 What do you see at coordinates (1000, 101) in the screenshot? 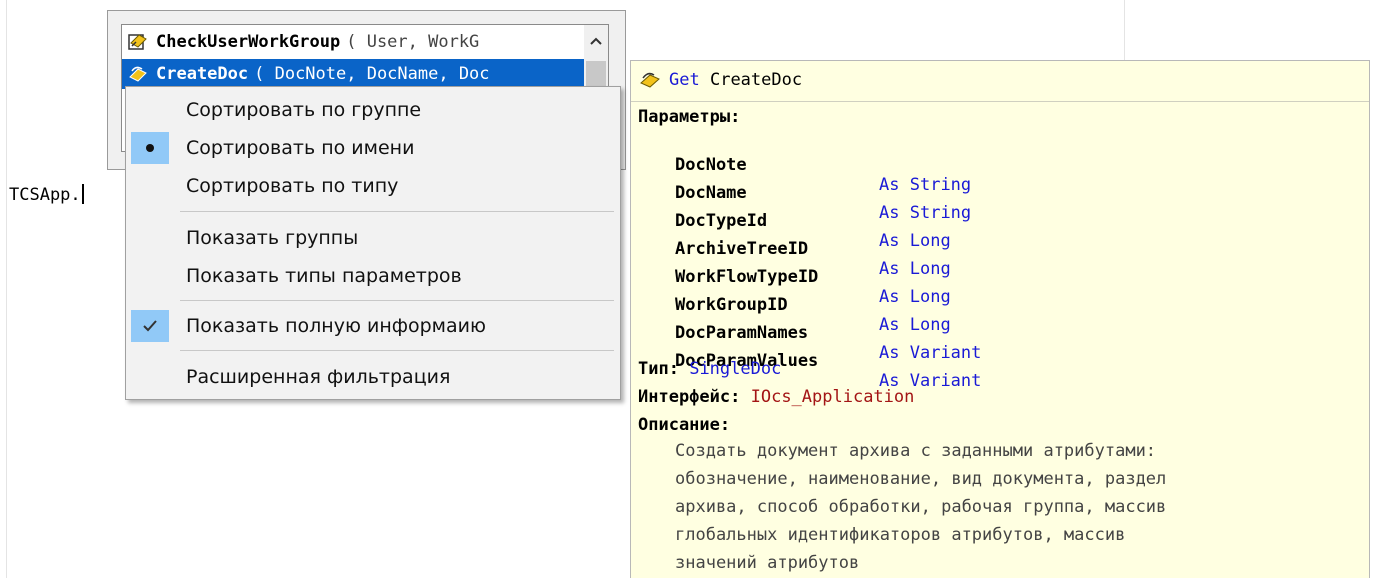
I see `tooltip-divider` at bounding box center [1000, 101].